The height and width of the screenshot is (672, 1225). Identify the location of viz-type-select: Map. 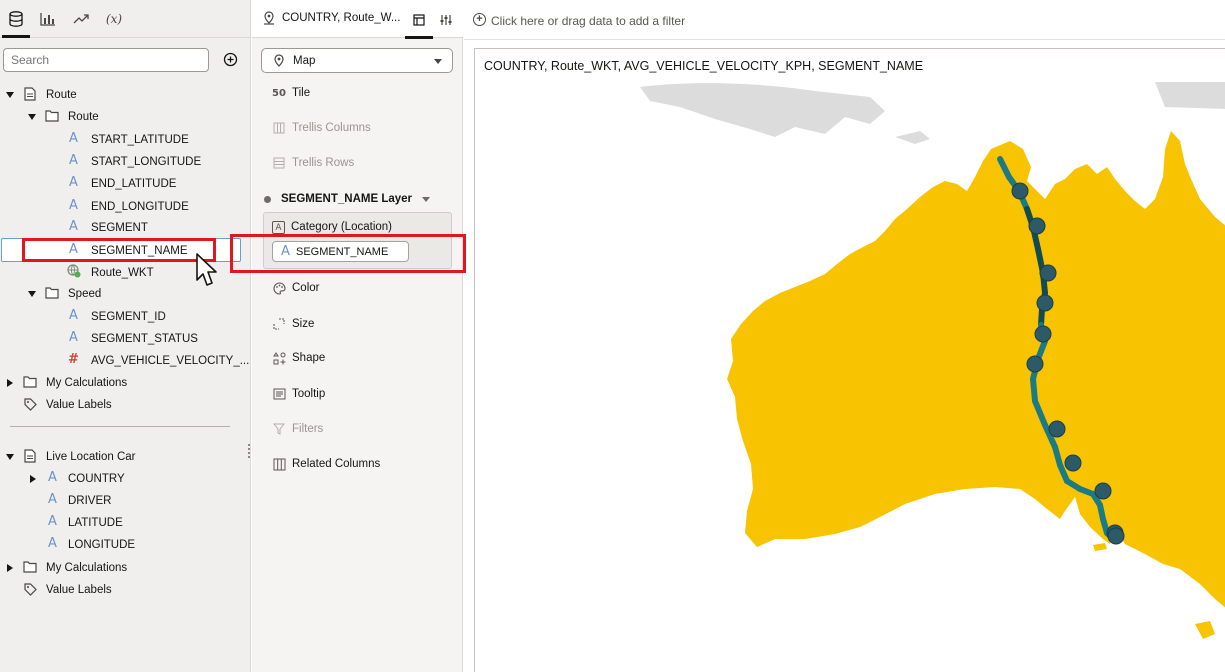
(357, 60).